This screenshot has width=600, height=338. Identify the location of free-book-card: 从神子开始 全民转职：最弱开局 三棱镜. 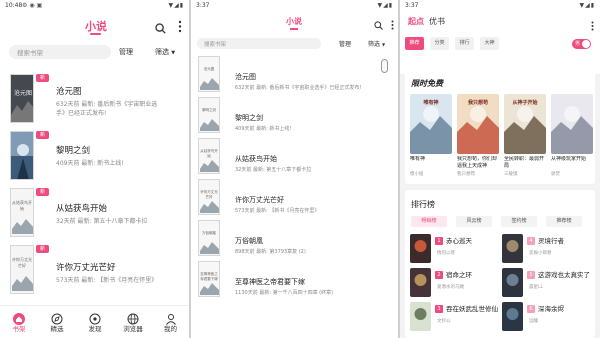
(525, 136).